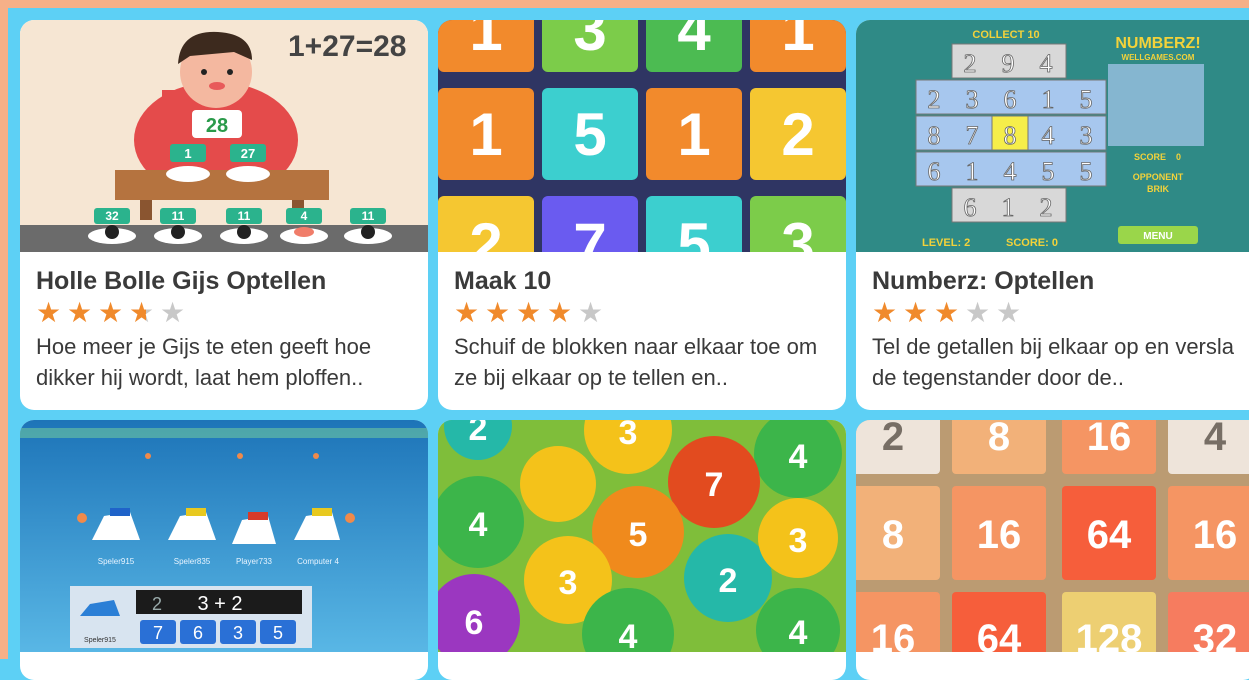  What do you see at coordinates (1052, 536) in the screenshot?
I see `game-thumbnail: 2 8 16 4 8 16 64 16 16 64 128 32` at bounding box center [1052, 536].